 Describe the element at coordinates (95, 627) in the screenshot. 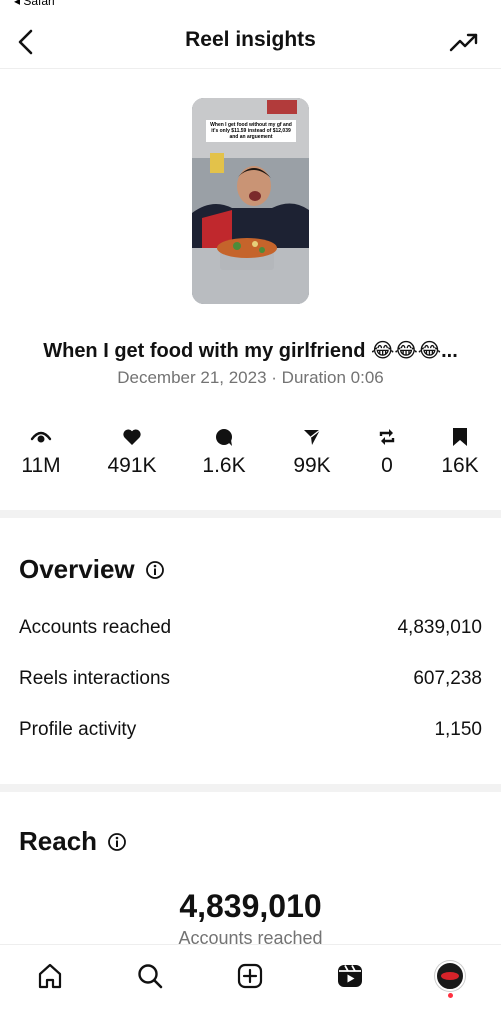

I see `row-label: Accounts reached` at that location.